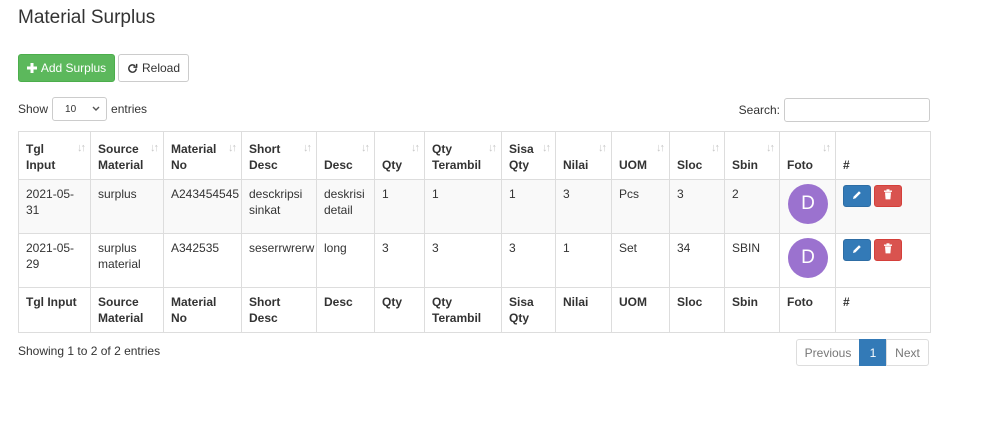 The image size is (989, 439). What do you see at coordinates (583, 310) in the screenshot?
I see `footer-nilai: Nilai` at bounding box center [583, 310].